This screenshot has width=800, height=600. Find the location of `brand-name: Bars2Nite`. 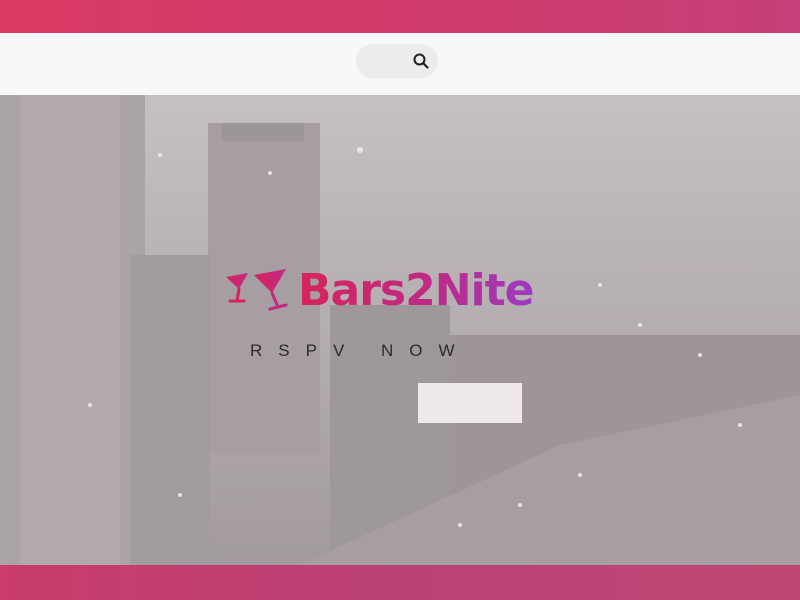

brand-name: Bars2Nite is located at coordinates (416, 291).